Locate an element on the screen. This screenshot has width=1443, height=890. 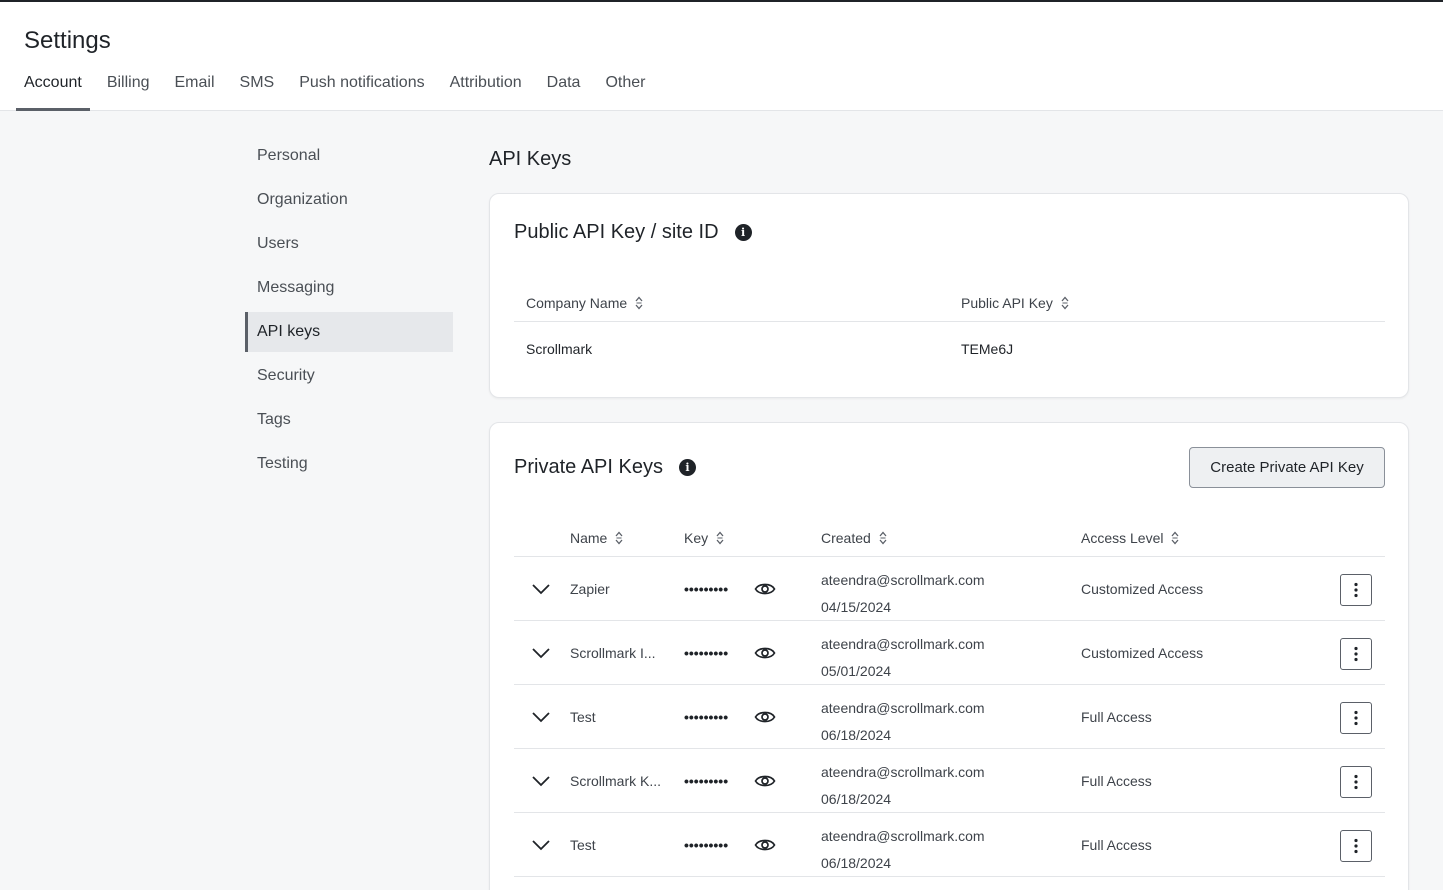
tab-billing: Billing is located at coordinates (128, 86).